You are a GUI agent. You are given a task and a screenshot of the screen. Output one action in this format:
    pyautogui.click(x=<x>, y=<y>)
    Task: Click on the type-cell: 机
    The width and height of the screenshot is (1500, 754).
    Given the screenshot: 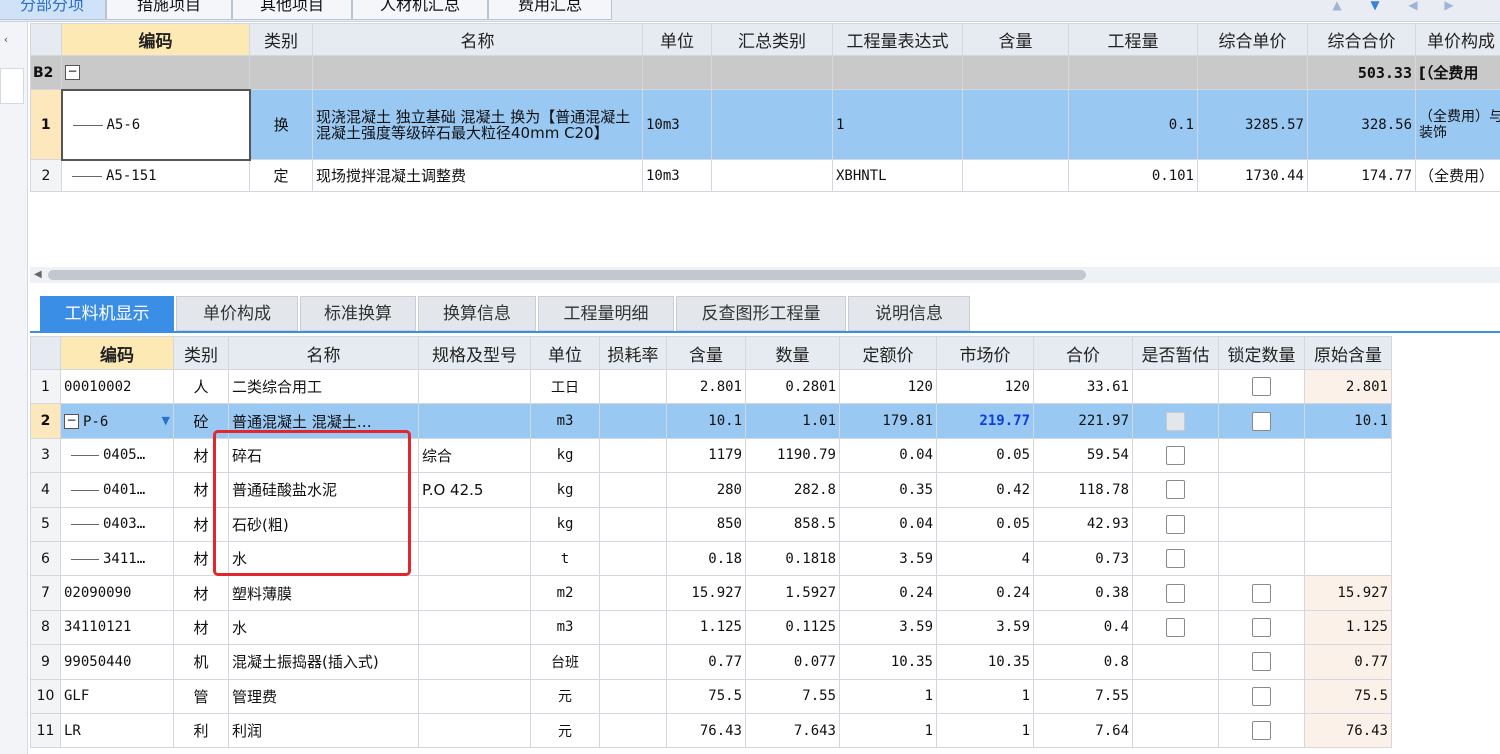 What is the action you would take?
    pyautogui.click(x=201, y=662)
    